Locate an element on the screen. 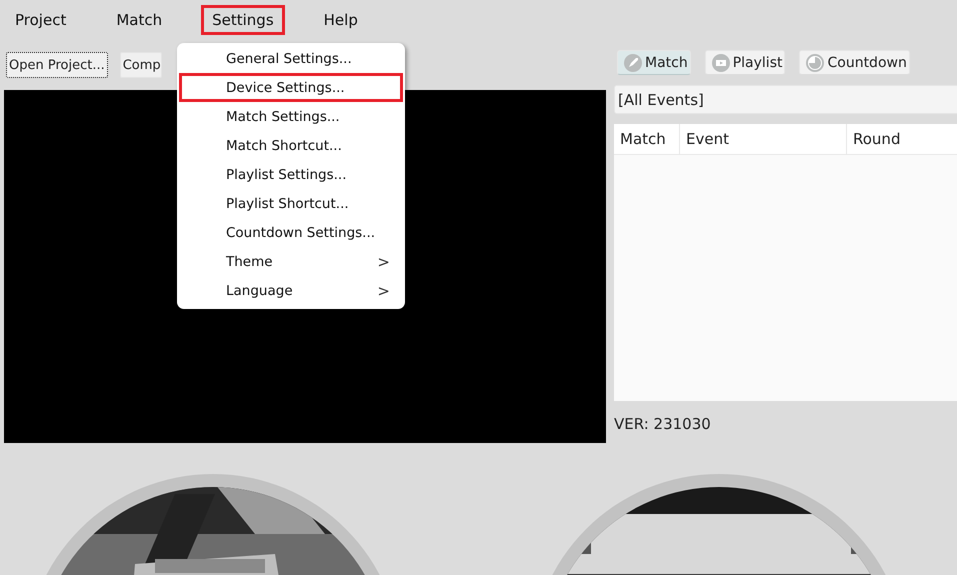 The width and height of the screenshot is (957, 575). toolbar-button: Comp is located at coordinates (141, 65).